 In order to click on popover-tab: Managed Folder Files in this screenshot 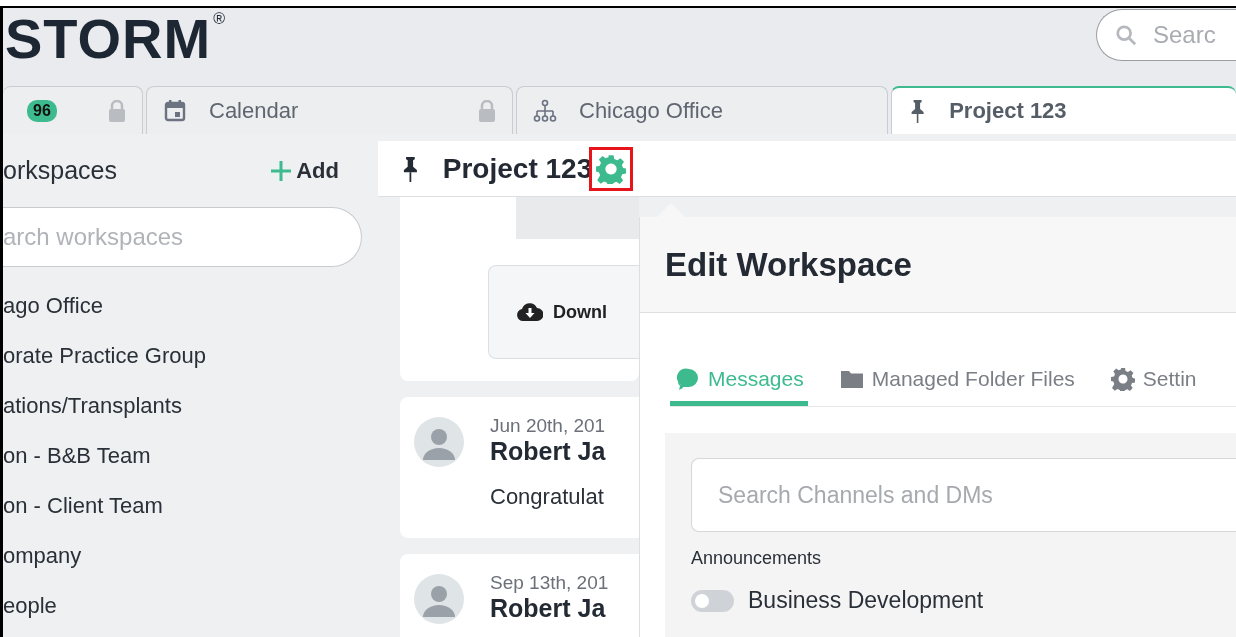, I will do `click(956, 383)`.